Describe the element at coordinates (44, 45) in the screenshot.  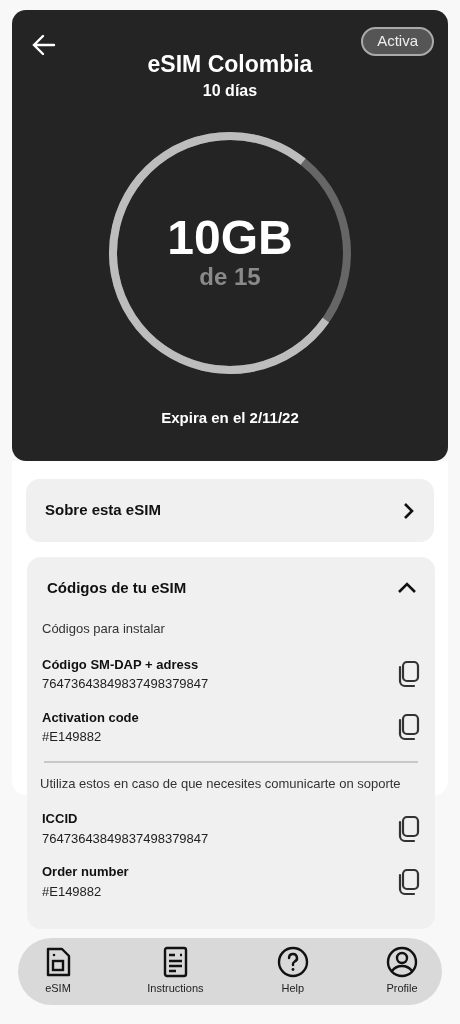
I see `back-arrow-icon` at that location.